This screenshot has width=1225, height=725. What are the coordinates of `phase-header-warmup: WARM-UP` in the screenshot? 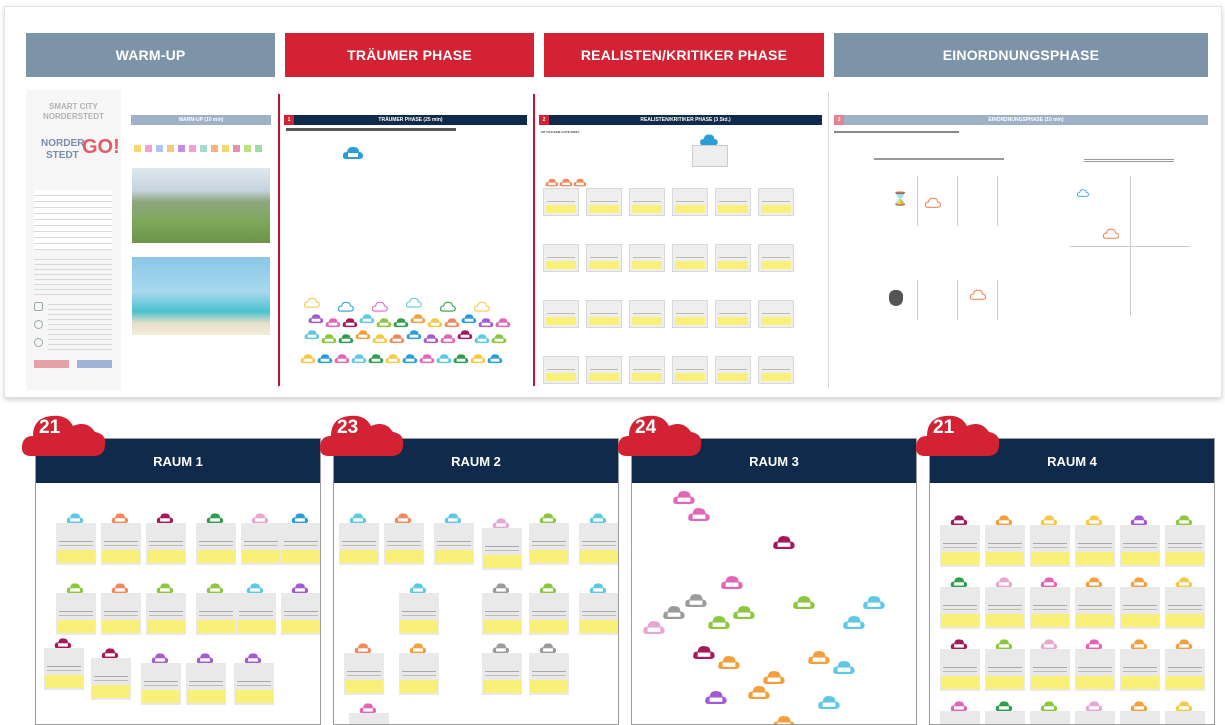 It's located at (150, 55).